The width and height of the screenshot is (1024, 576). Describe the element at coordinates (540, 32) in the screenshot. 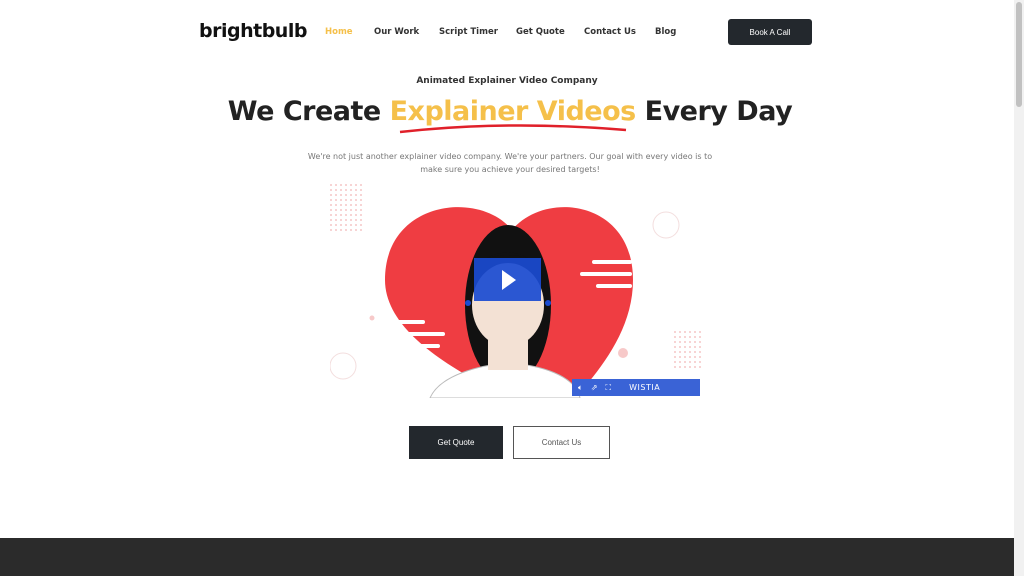

I see `nav-get-quote: Get Quote` at that location.